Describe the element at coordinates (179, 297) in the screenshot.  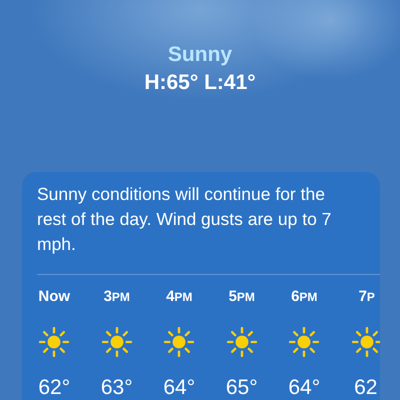
I see `hour-label: 4PM` at that location.